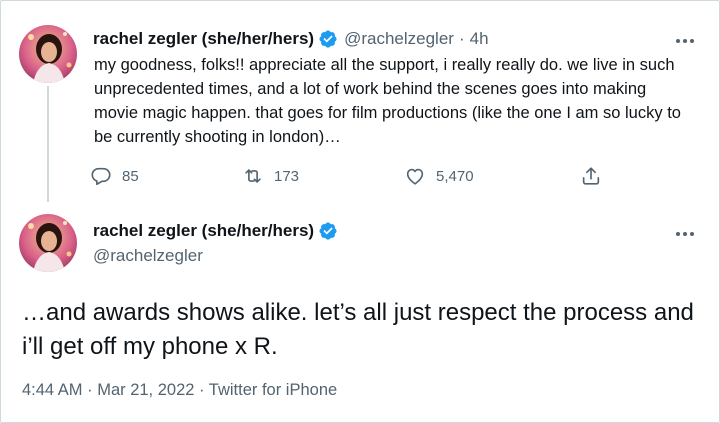 This screenshot has width=720, height=423. I want to click on tweet1-actions: 85 173 5,470, so click(355, 177).